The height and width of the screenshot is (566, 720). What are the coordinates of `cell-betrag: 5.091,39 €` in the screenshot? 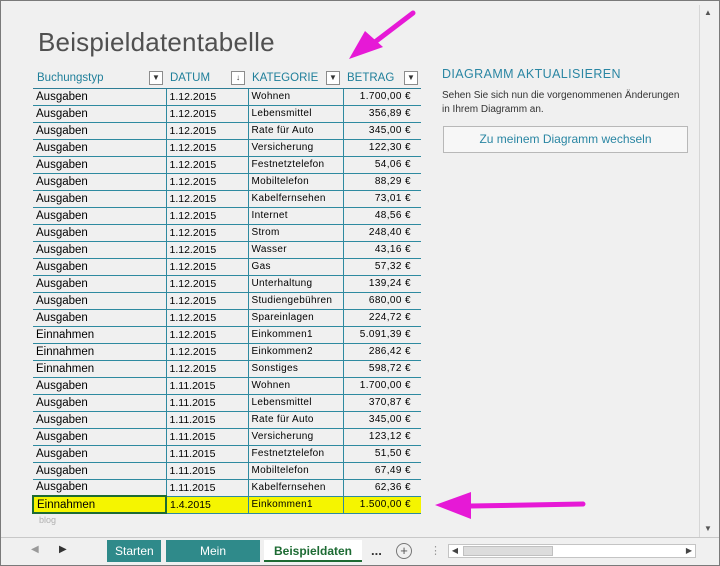 It's located at (382, 335).